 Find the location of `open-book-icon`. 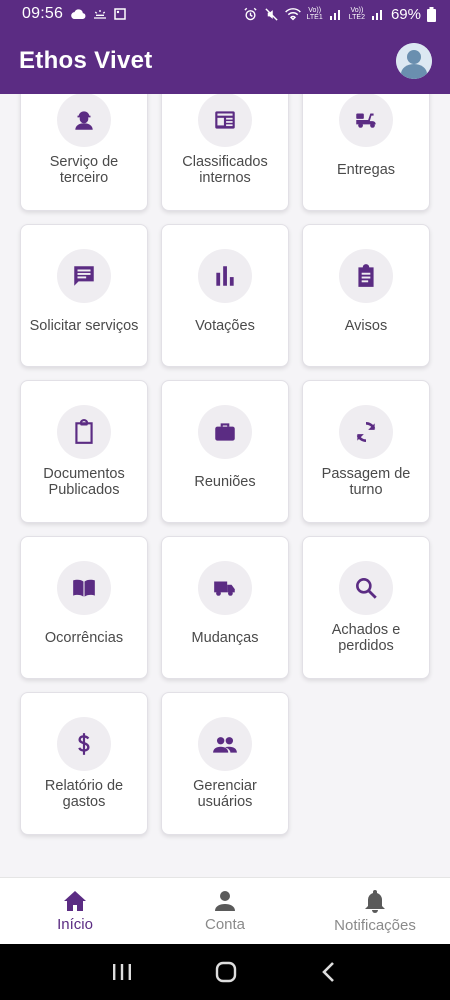

open-book-icon is located at coordinates (84, 588).